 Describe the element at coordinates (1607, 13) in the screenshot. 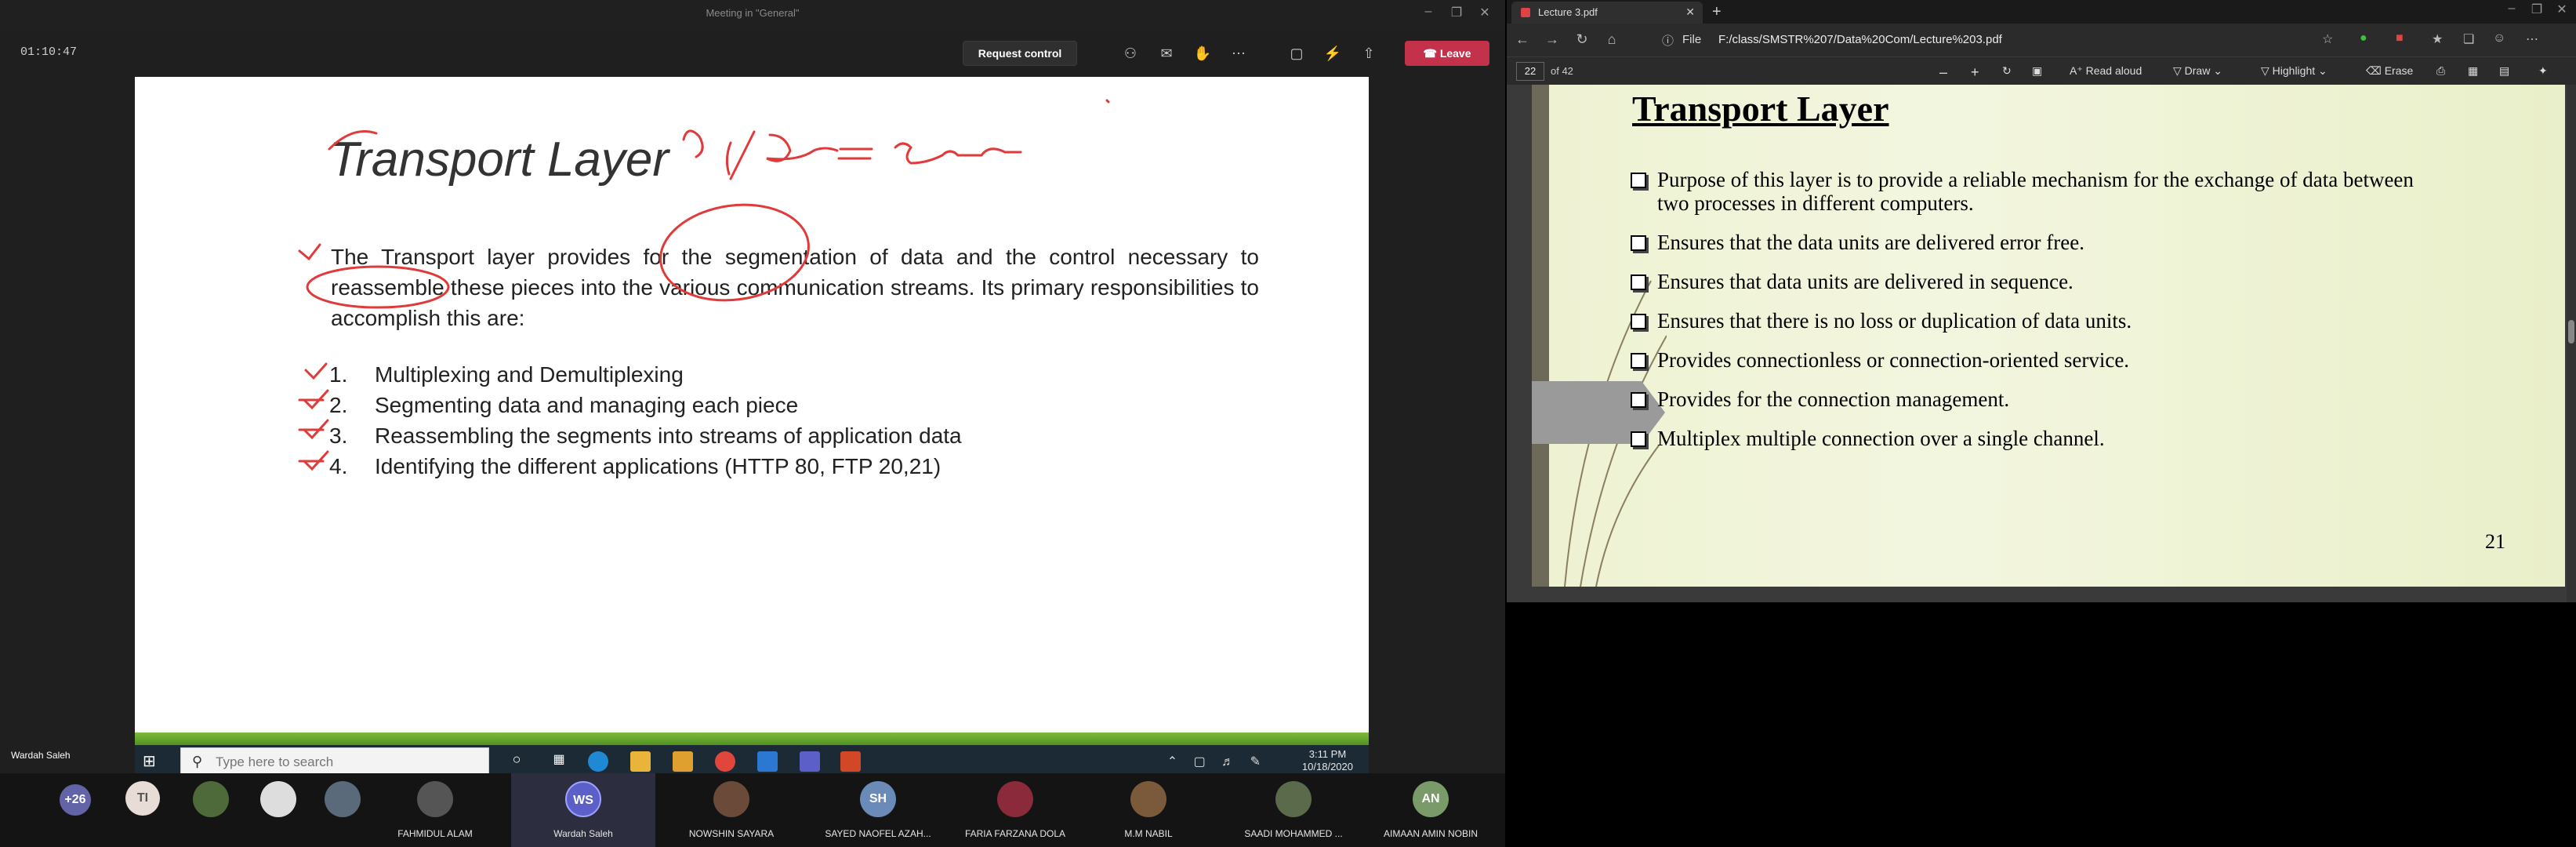

I see `tab-lecture-pdf: Lecture 3.pdf ✕` at that location.